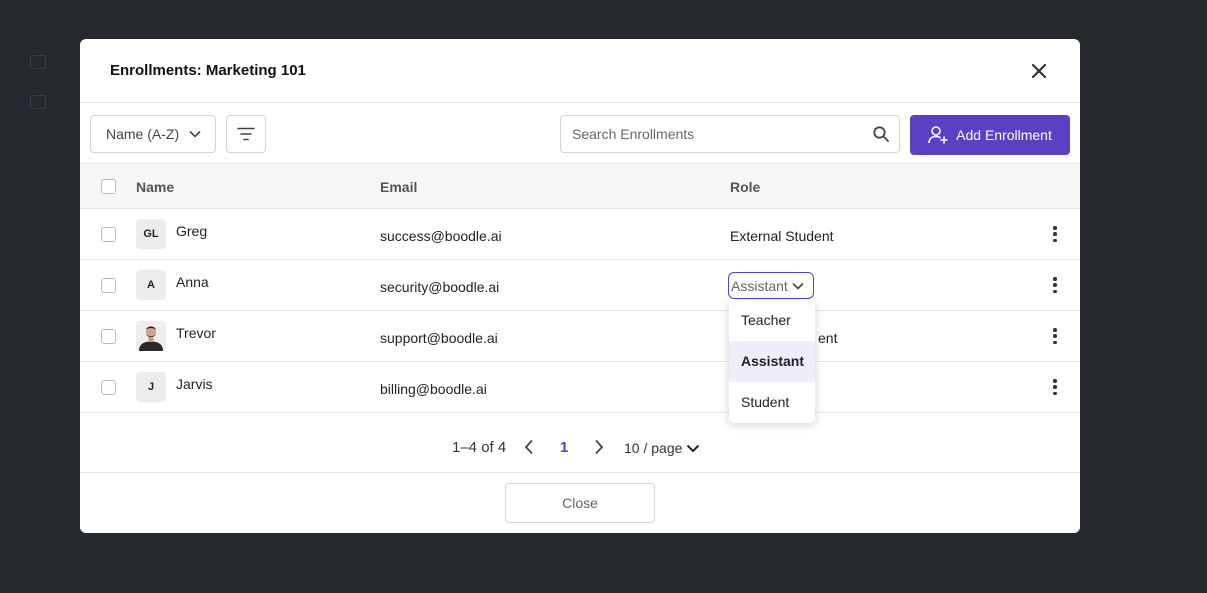 Image resolution: width=1207 pixels, height=593 pixels. What do you see at coordinates (192, 231) in the screenshot?
I see `row-name: Greg` at bounding box center [192, 231].